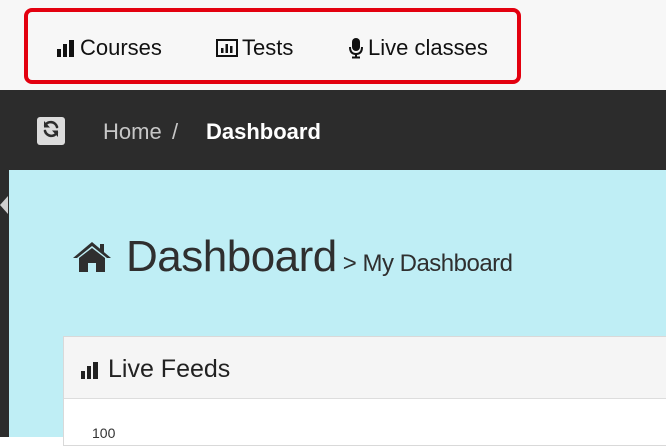  Describe the element at coordinates (268, 47) in the screenshot. I see `nav-tests-label: Tests` at that location.